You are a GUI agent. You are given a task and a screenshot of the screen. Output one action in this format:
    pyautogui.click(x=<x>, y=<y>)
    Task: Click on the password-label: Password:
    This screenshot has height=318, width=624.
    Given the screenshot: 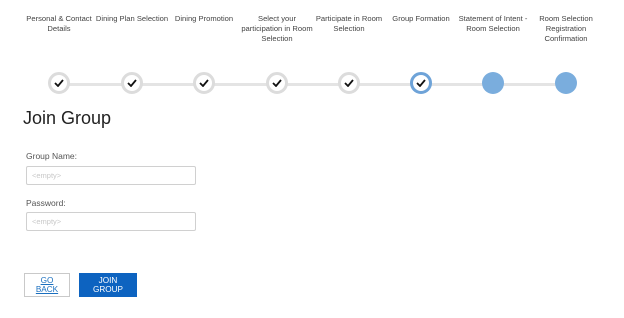 What is the action you would take?
    pyautogui.click(x=46, y=203)
    